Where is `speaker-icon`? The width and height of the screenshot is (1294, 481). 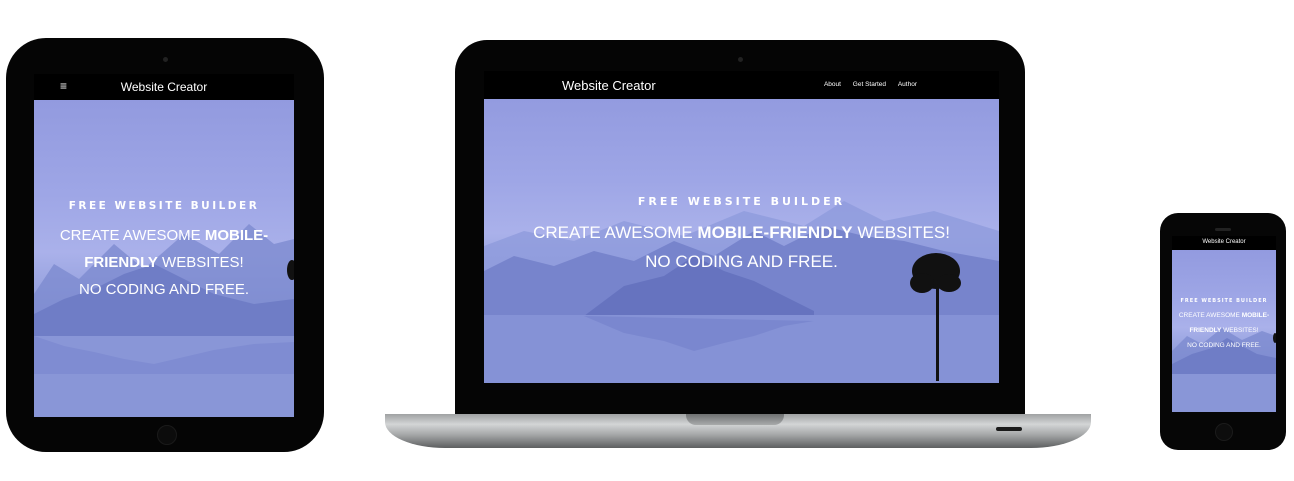
speaker-icon is located at coordinates (1223, 229).